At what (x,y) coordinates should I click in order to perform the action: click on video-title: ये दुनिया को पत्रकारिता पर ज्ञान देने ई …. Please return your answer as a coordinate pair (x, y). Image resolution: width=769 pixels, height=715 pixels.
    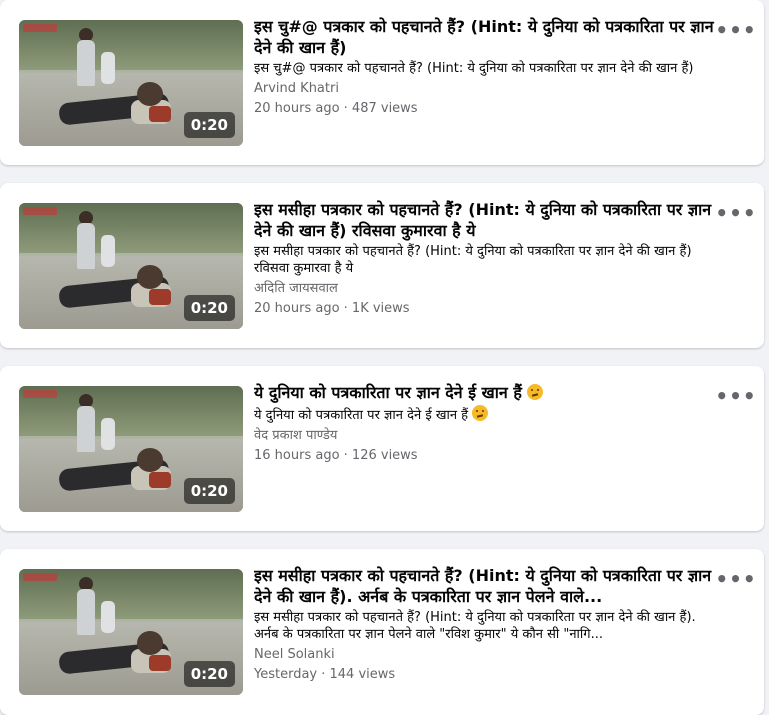
    Looking at the image, I should click on (485, 392).